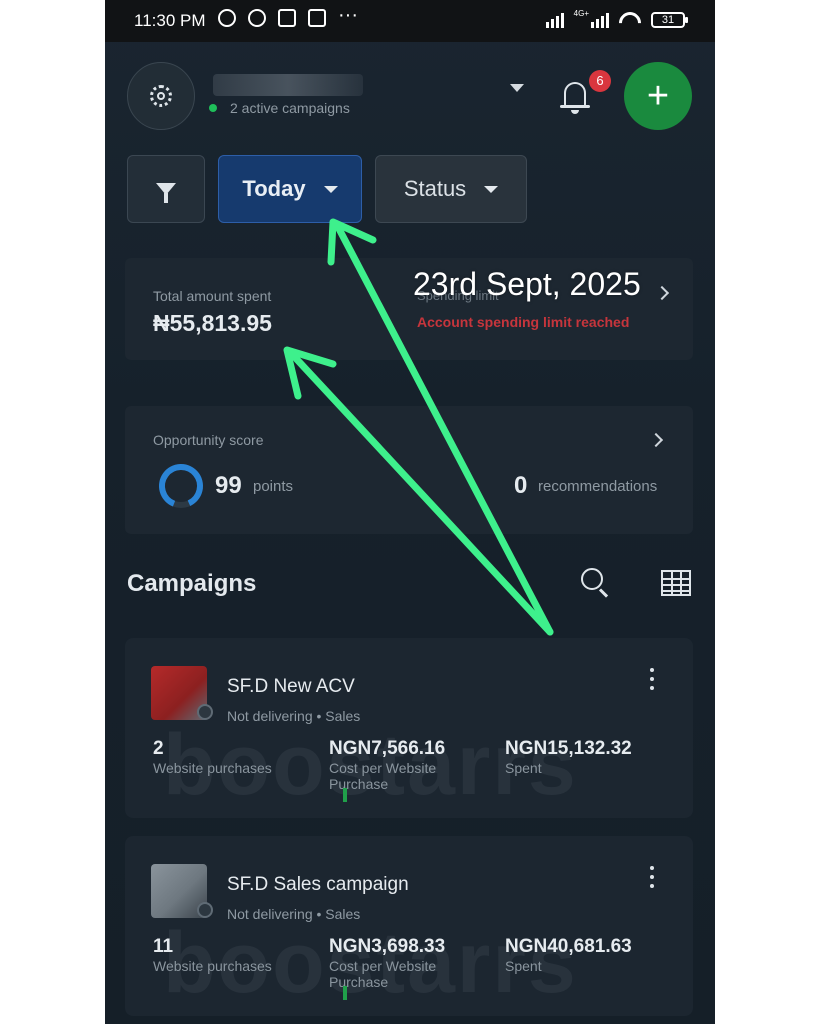 The image size is (819, 1024). Describe the element at coordinates (290, 108) in the screenshot. I see `active-campaigns-count: 2 active campaigns` at that location.